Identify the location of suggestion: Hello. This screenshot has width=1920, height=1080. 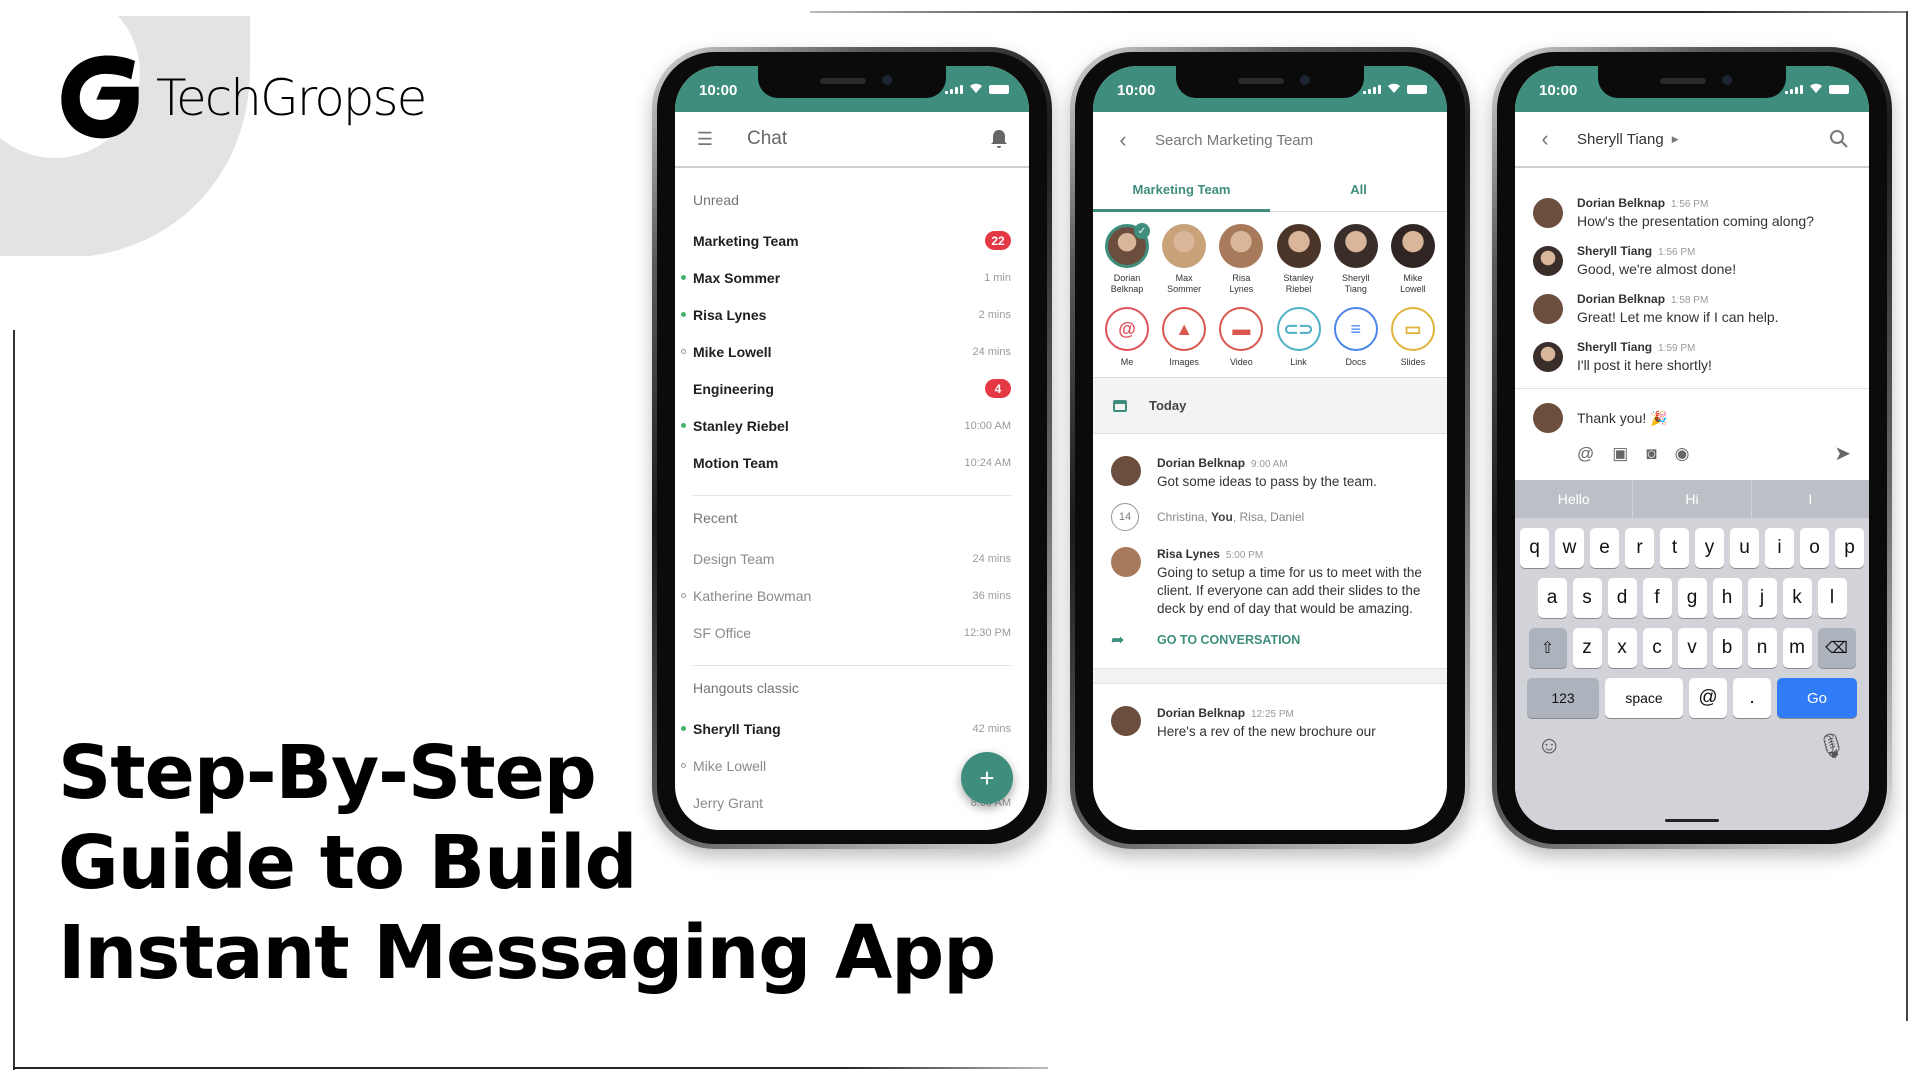
(1574, 499).